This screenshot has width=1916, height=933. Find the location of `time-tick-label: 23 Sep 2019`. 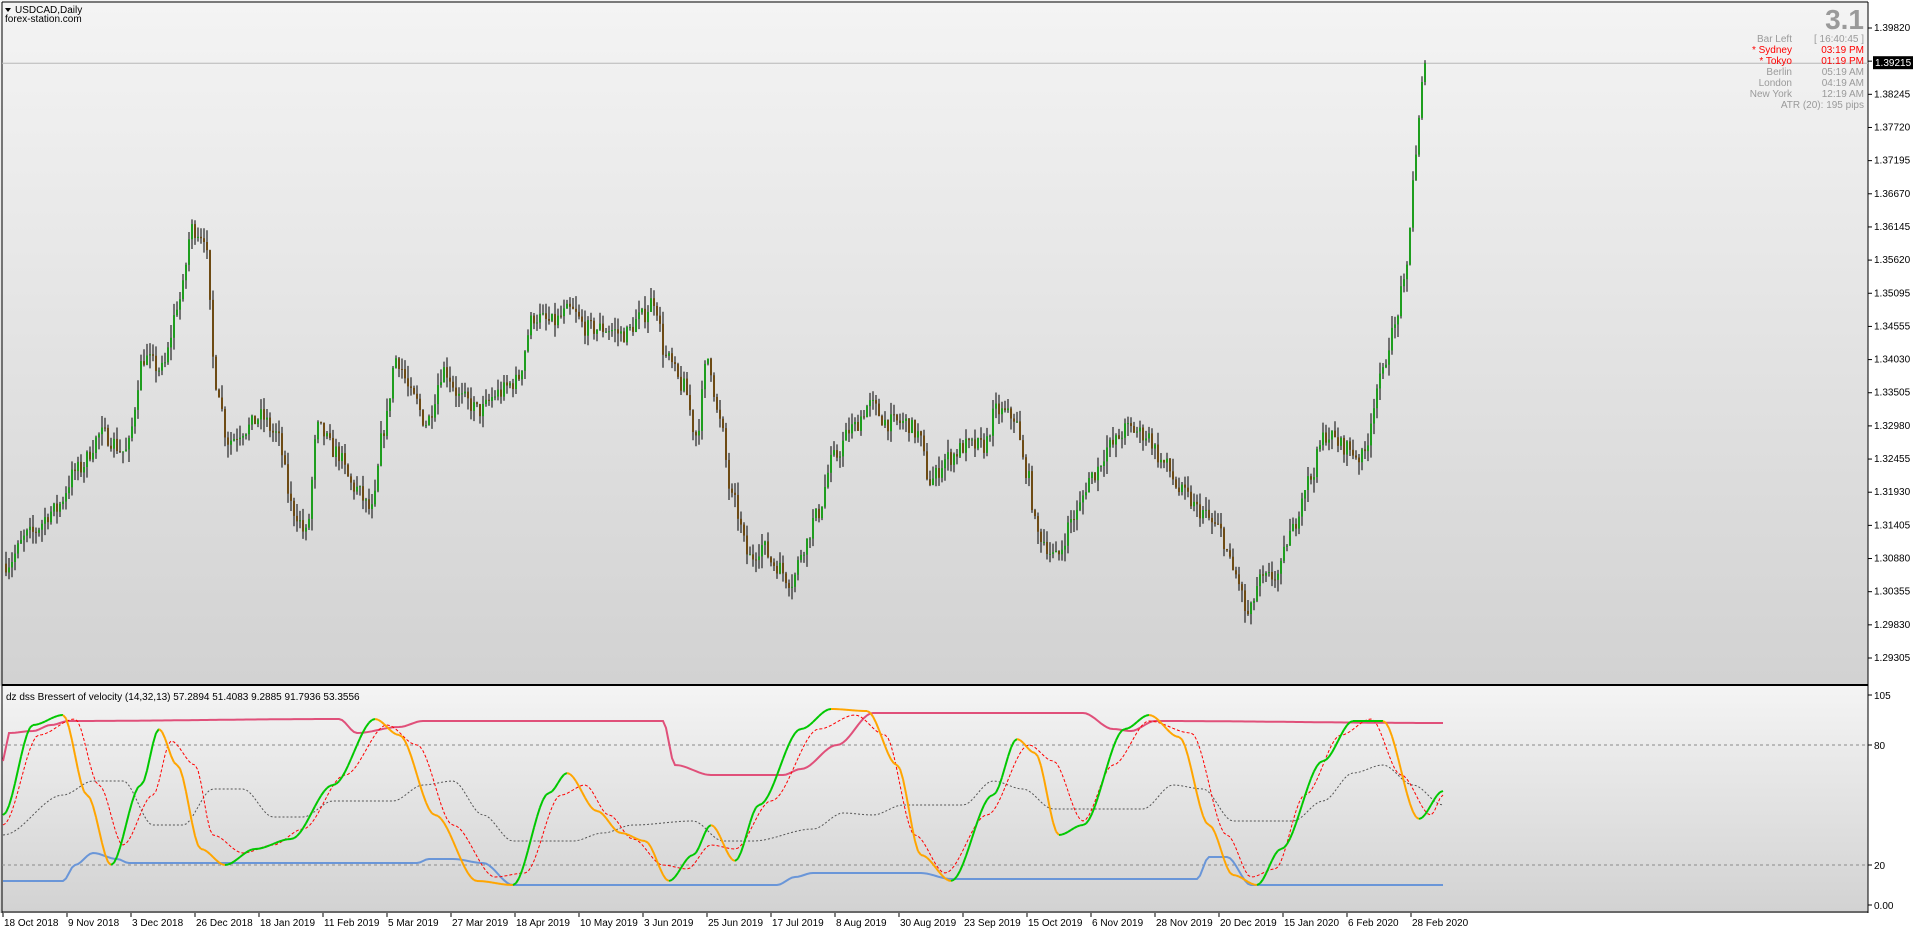

time-tick-label: 23 Sep 2019 is located at coordinates (992, 923).